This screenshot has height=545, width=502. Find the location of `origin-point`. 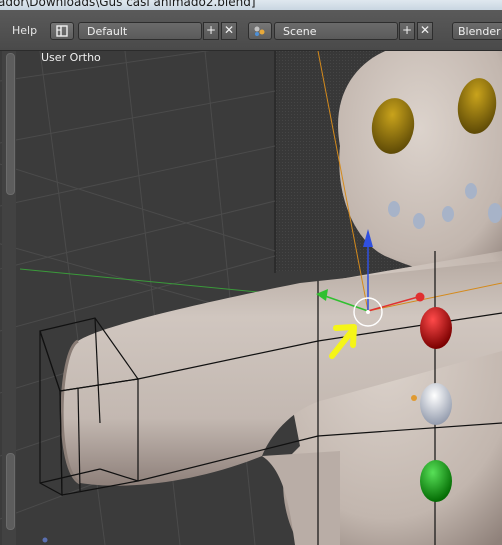

origin-point is located at coordinates (414, 398).